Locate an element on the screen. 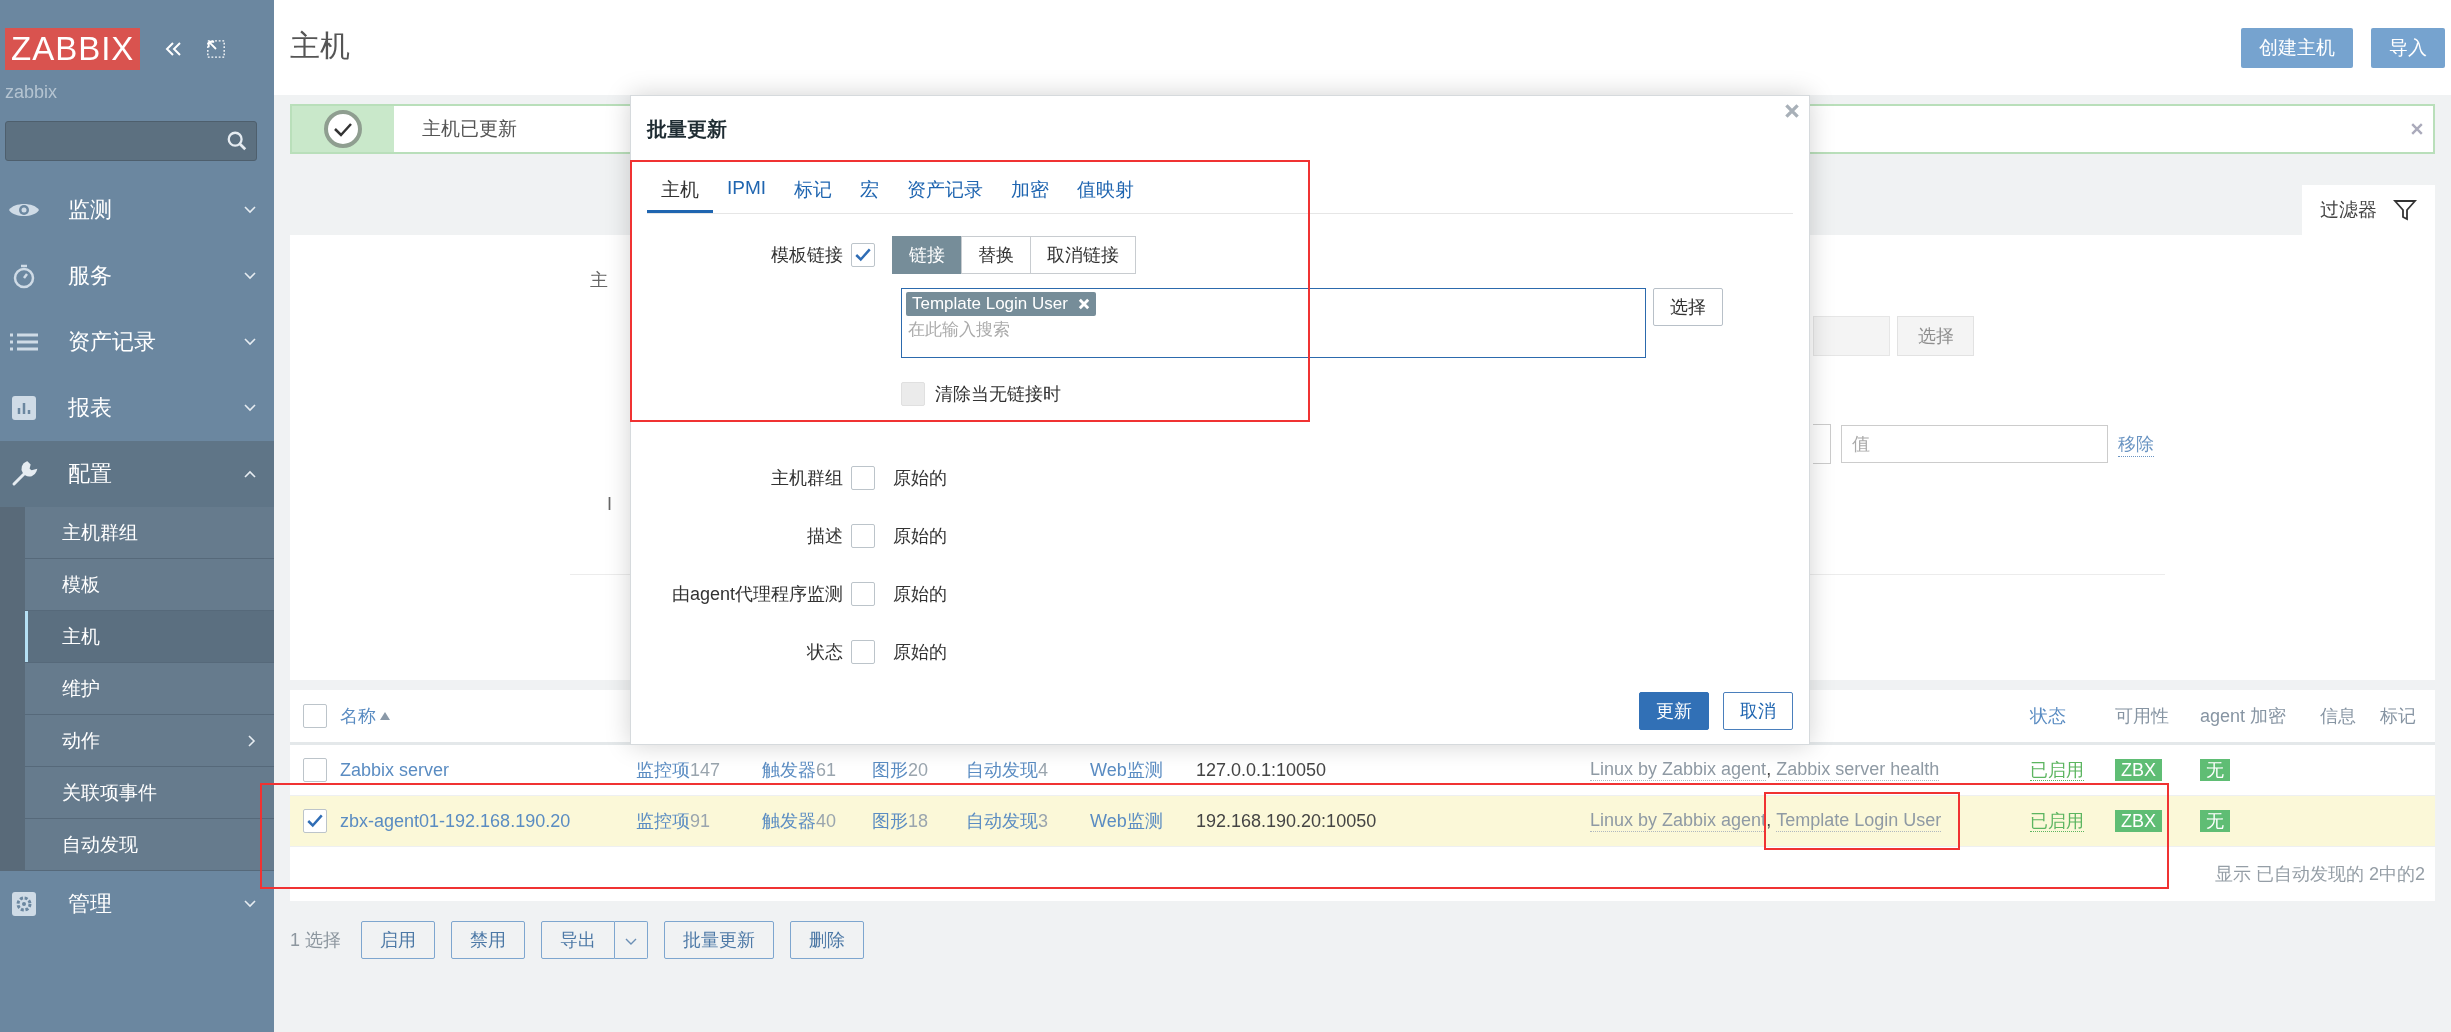 This screenshot has width=2451, height=1032. logo: ZABBIX is located at coordinates (73, 49).